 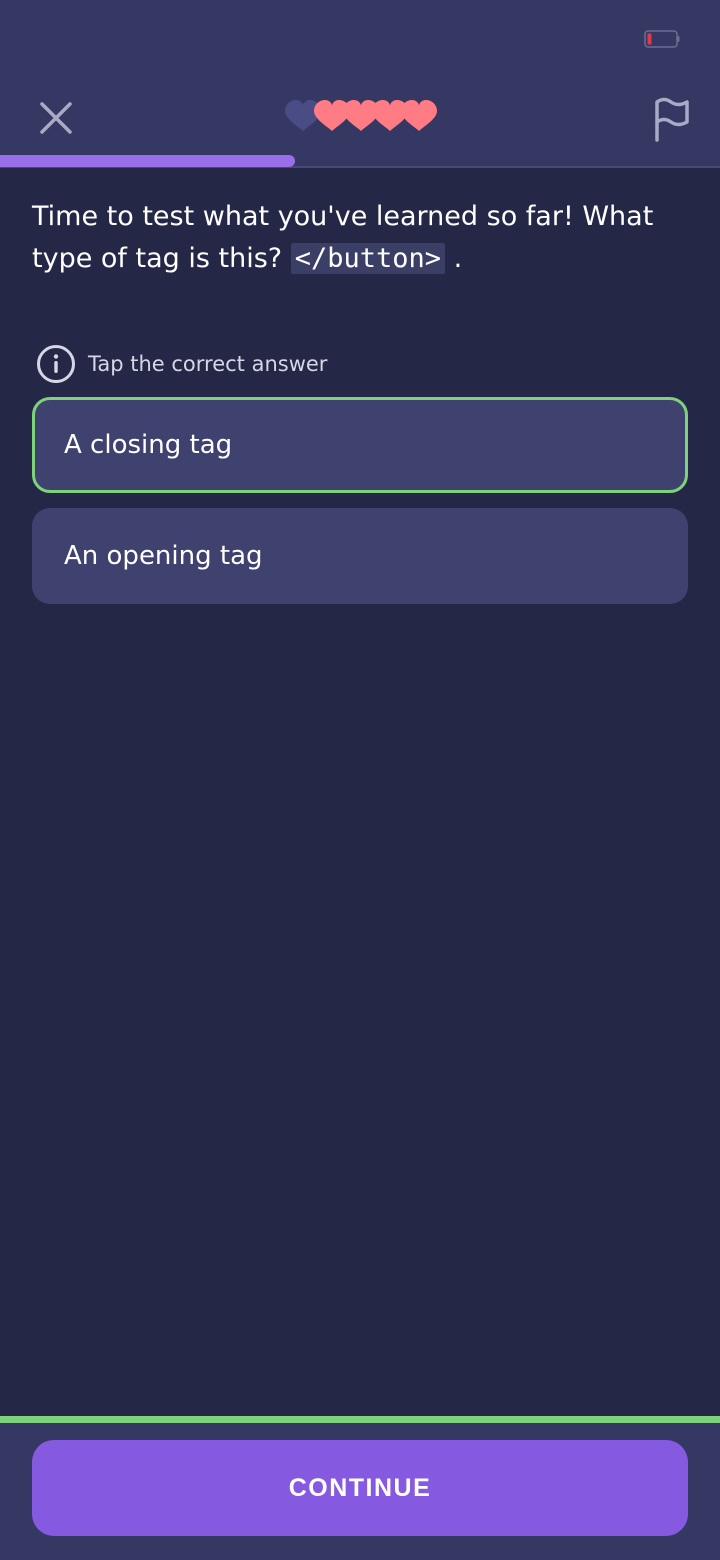 What do you see at coordinates (148, 445) in the screenshot?
I see `answer-option-label: A closing tag` at bounding box center [148, 445].